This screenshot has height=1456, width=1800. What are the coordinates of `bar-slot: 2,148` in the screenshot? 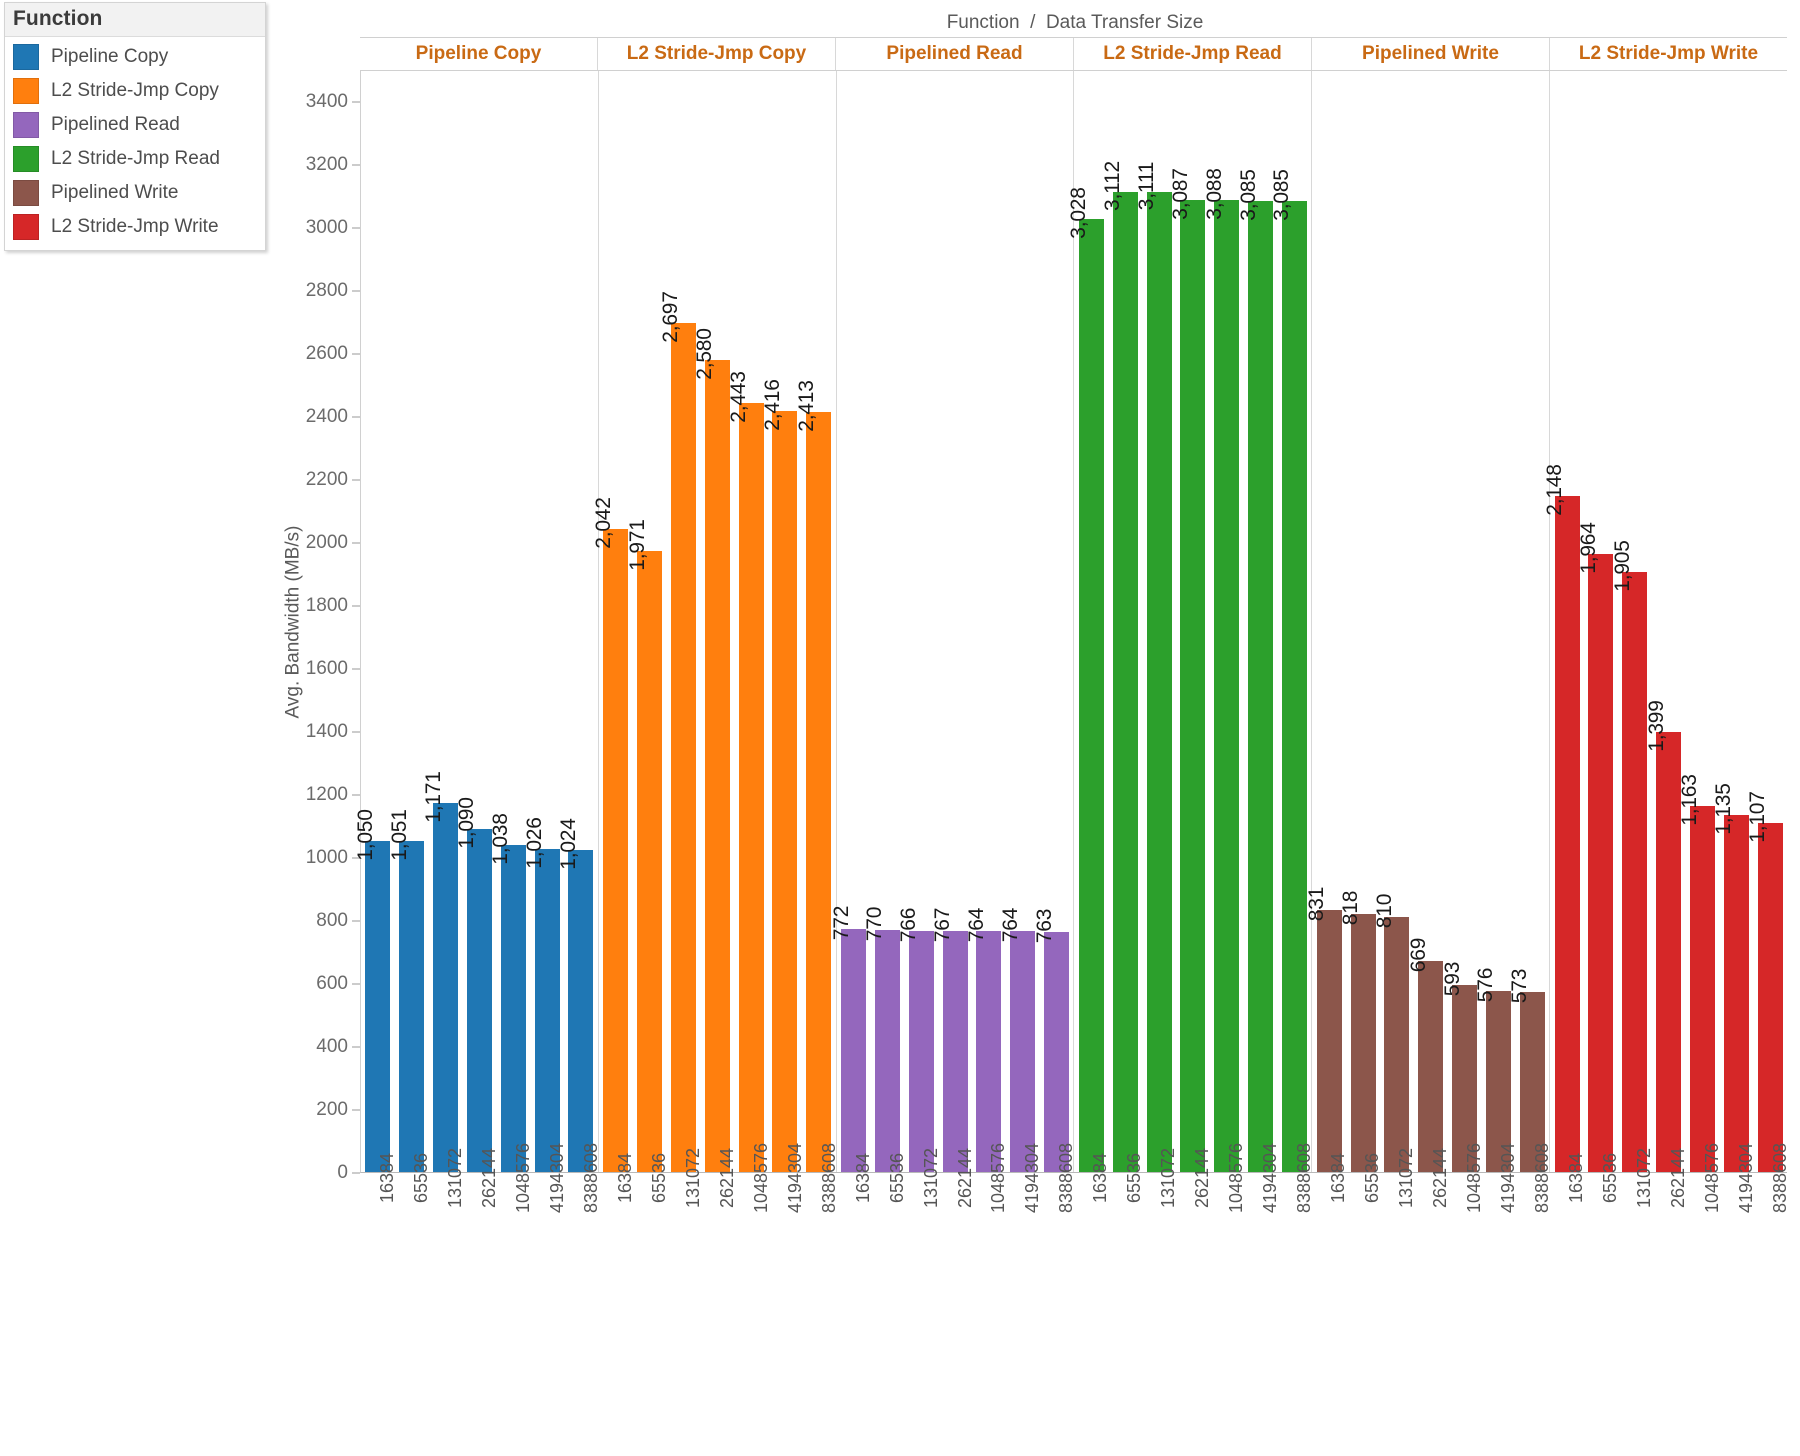 It's located at (1563, 621).